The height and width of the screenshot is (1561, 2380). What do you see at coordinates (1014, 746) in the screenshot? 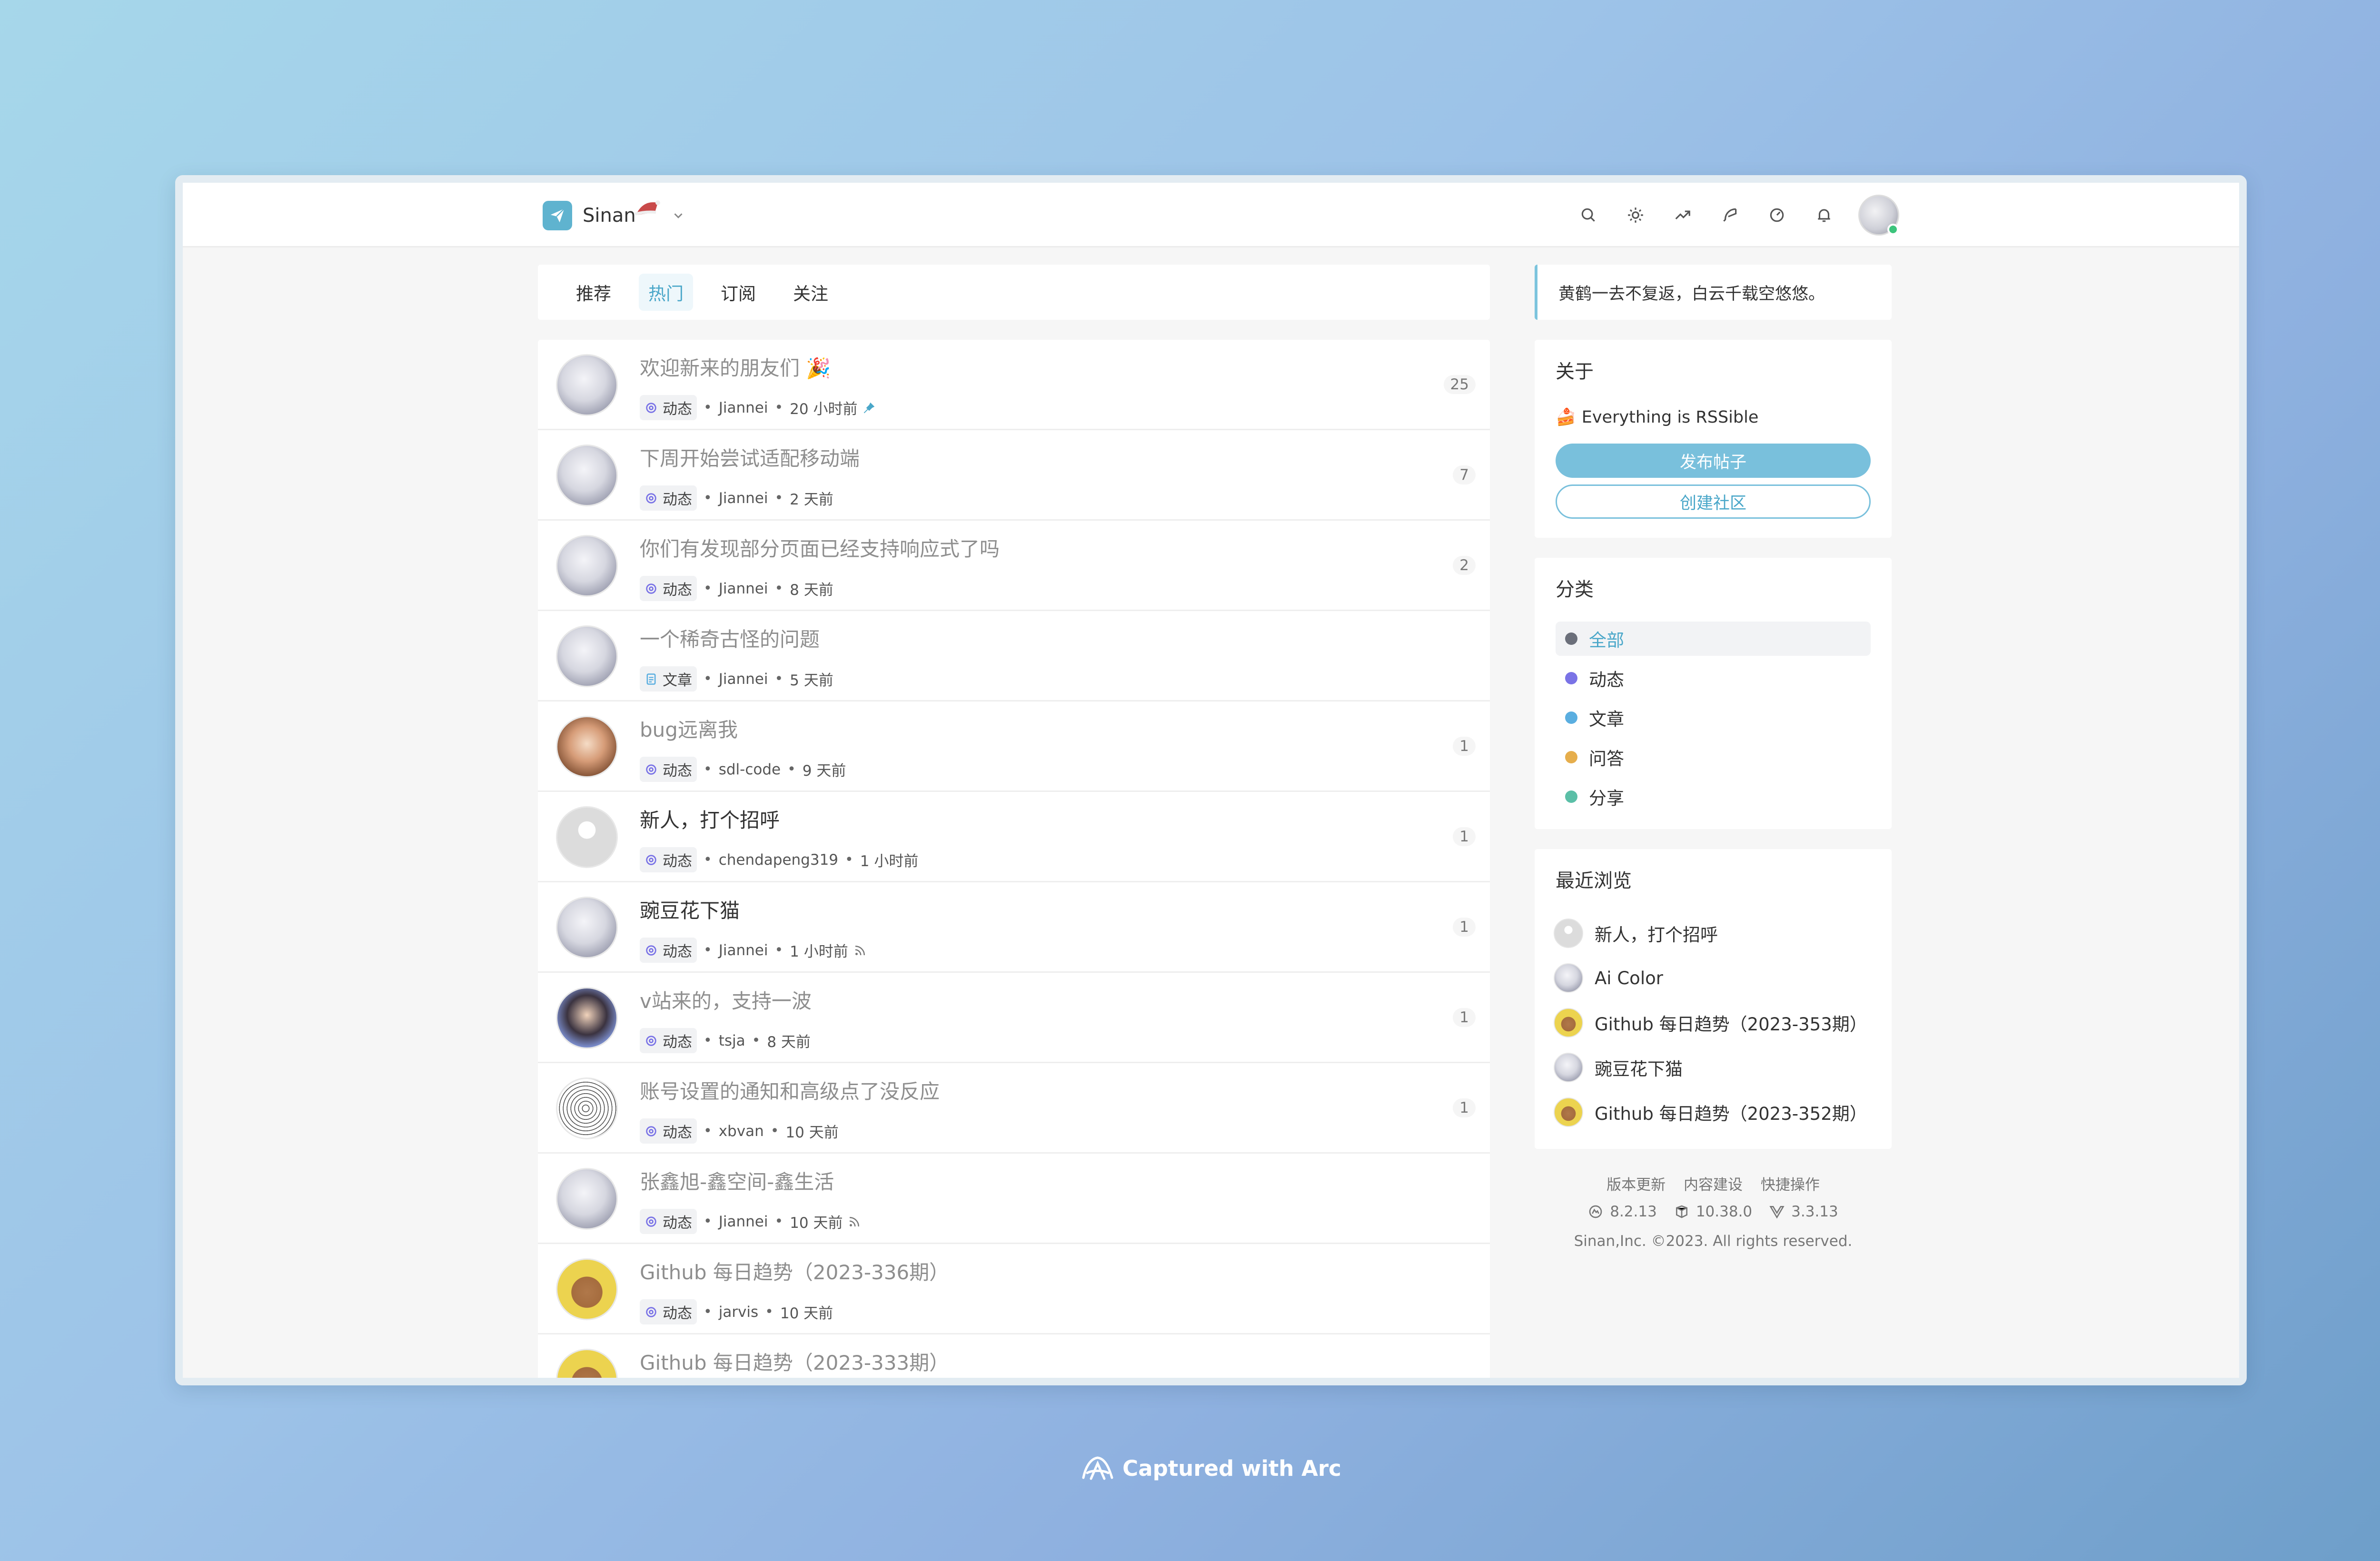
I see `post-row: bug远离我 动态 • sdl-code • 9 天前 1` at bounding box center [1014, 746].